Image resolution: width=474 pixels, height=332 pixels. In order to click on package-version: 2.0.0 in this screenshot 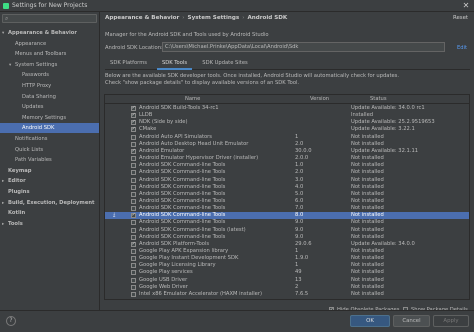, I will do `click(302, 158)`.